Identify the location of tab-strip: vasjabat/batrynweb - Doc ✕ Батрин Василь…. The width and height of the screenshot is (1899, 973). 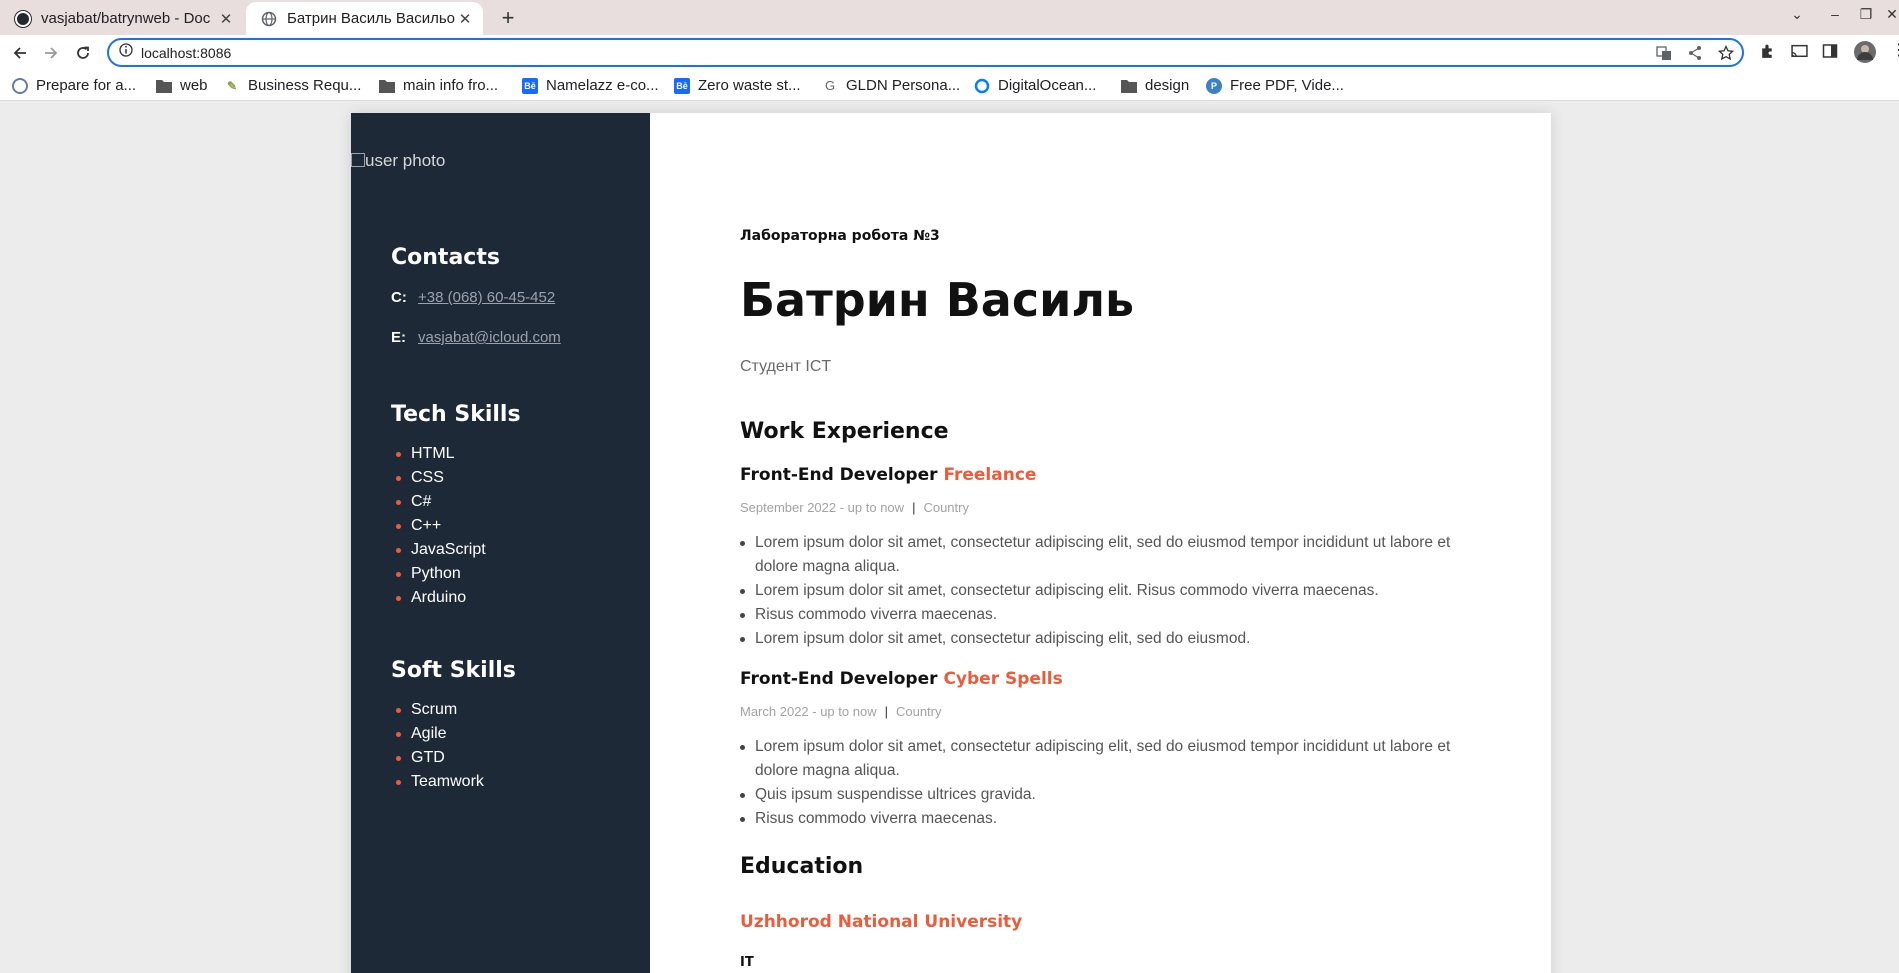
(949, 17).